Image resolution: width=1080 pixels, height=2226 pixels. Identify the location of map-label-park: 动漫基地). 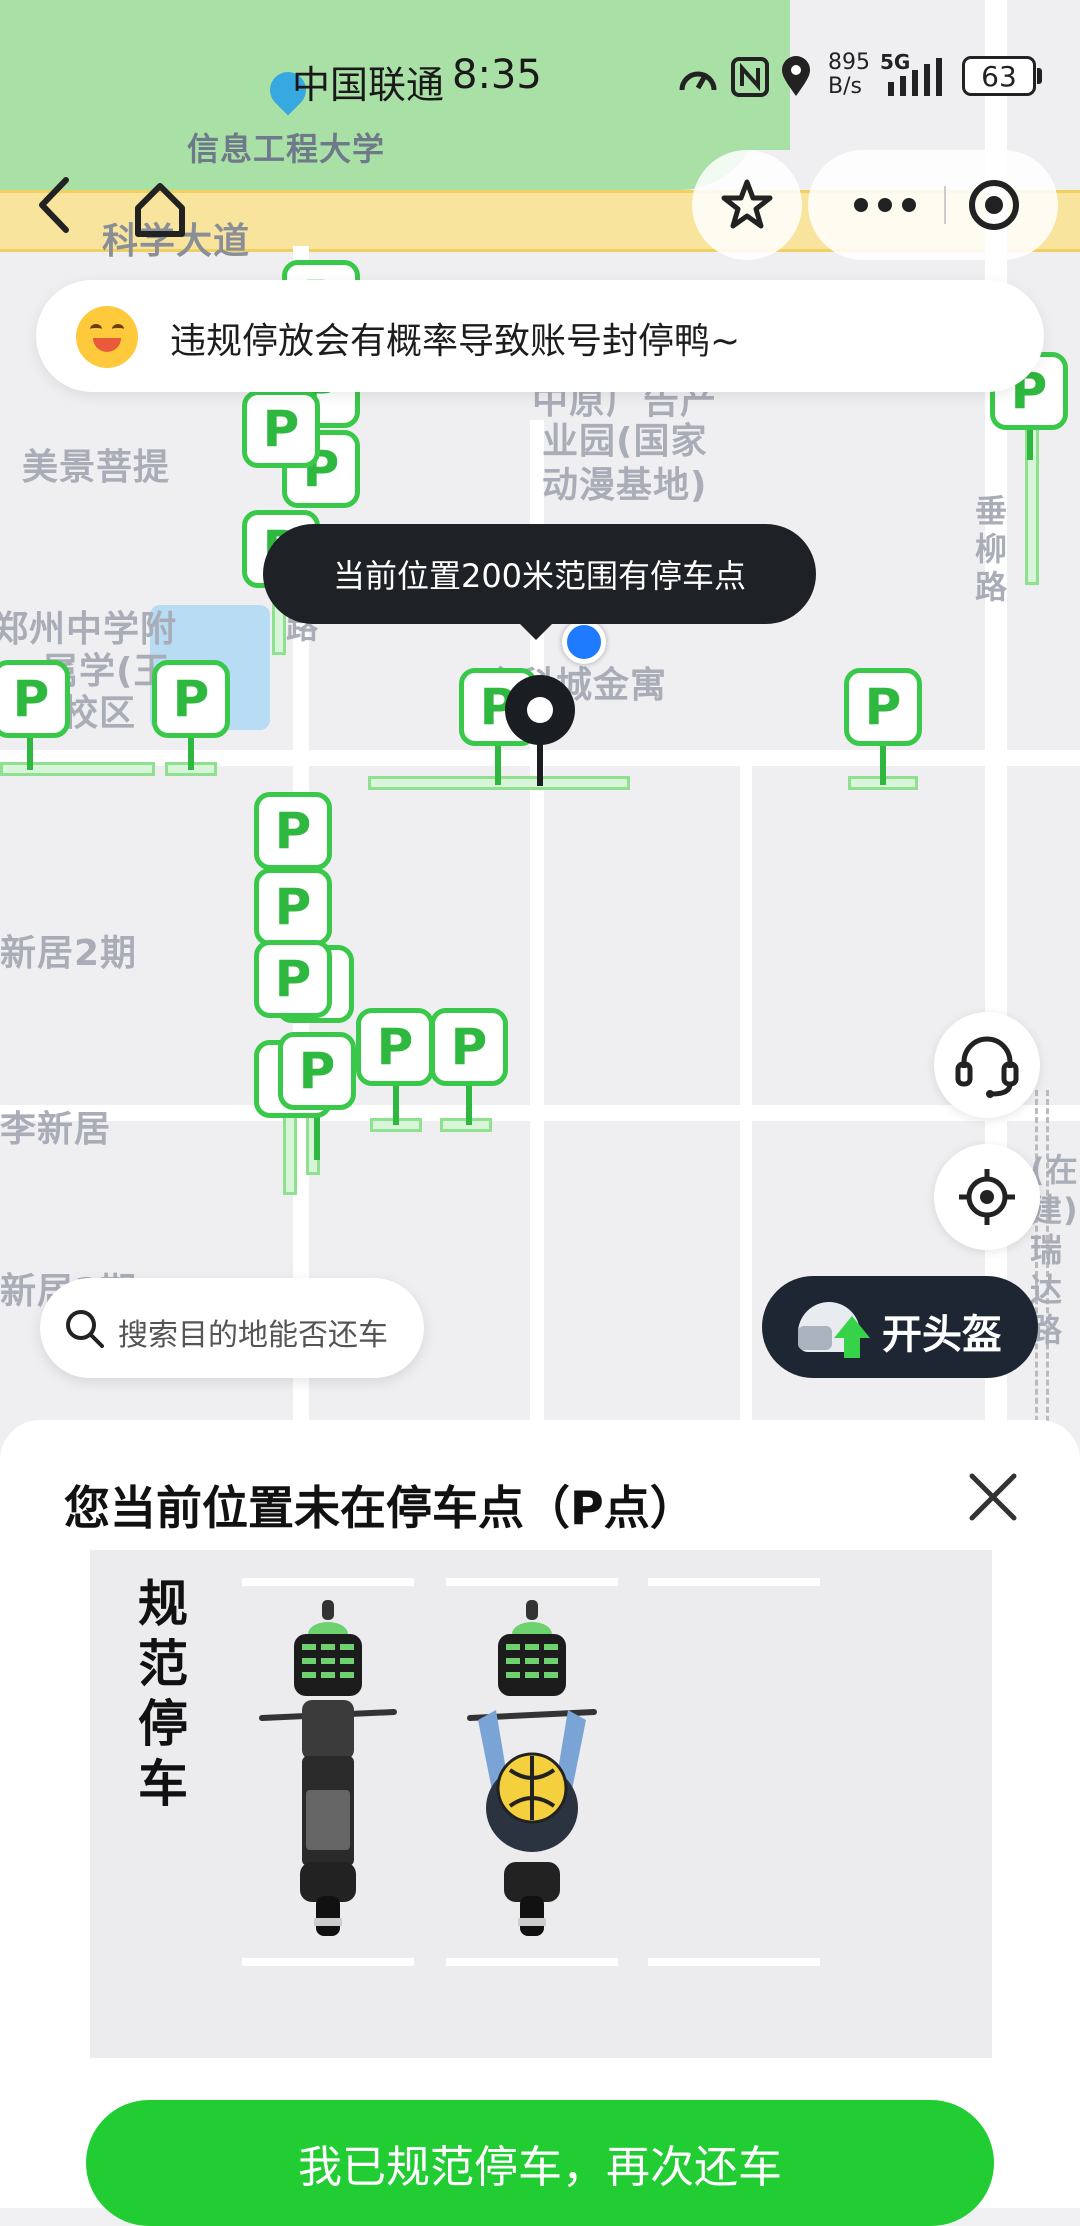
(625, 485).